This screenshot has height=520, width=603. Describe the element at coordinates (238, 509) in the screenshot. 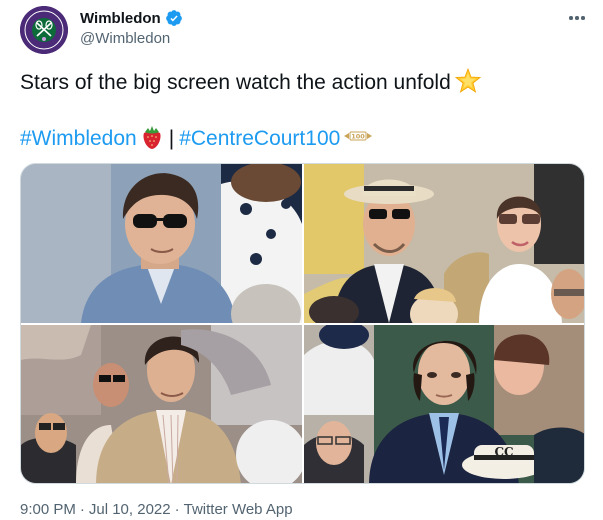

I see `tweet-source: Twitter Web App` at that location.